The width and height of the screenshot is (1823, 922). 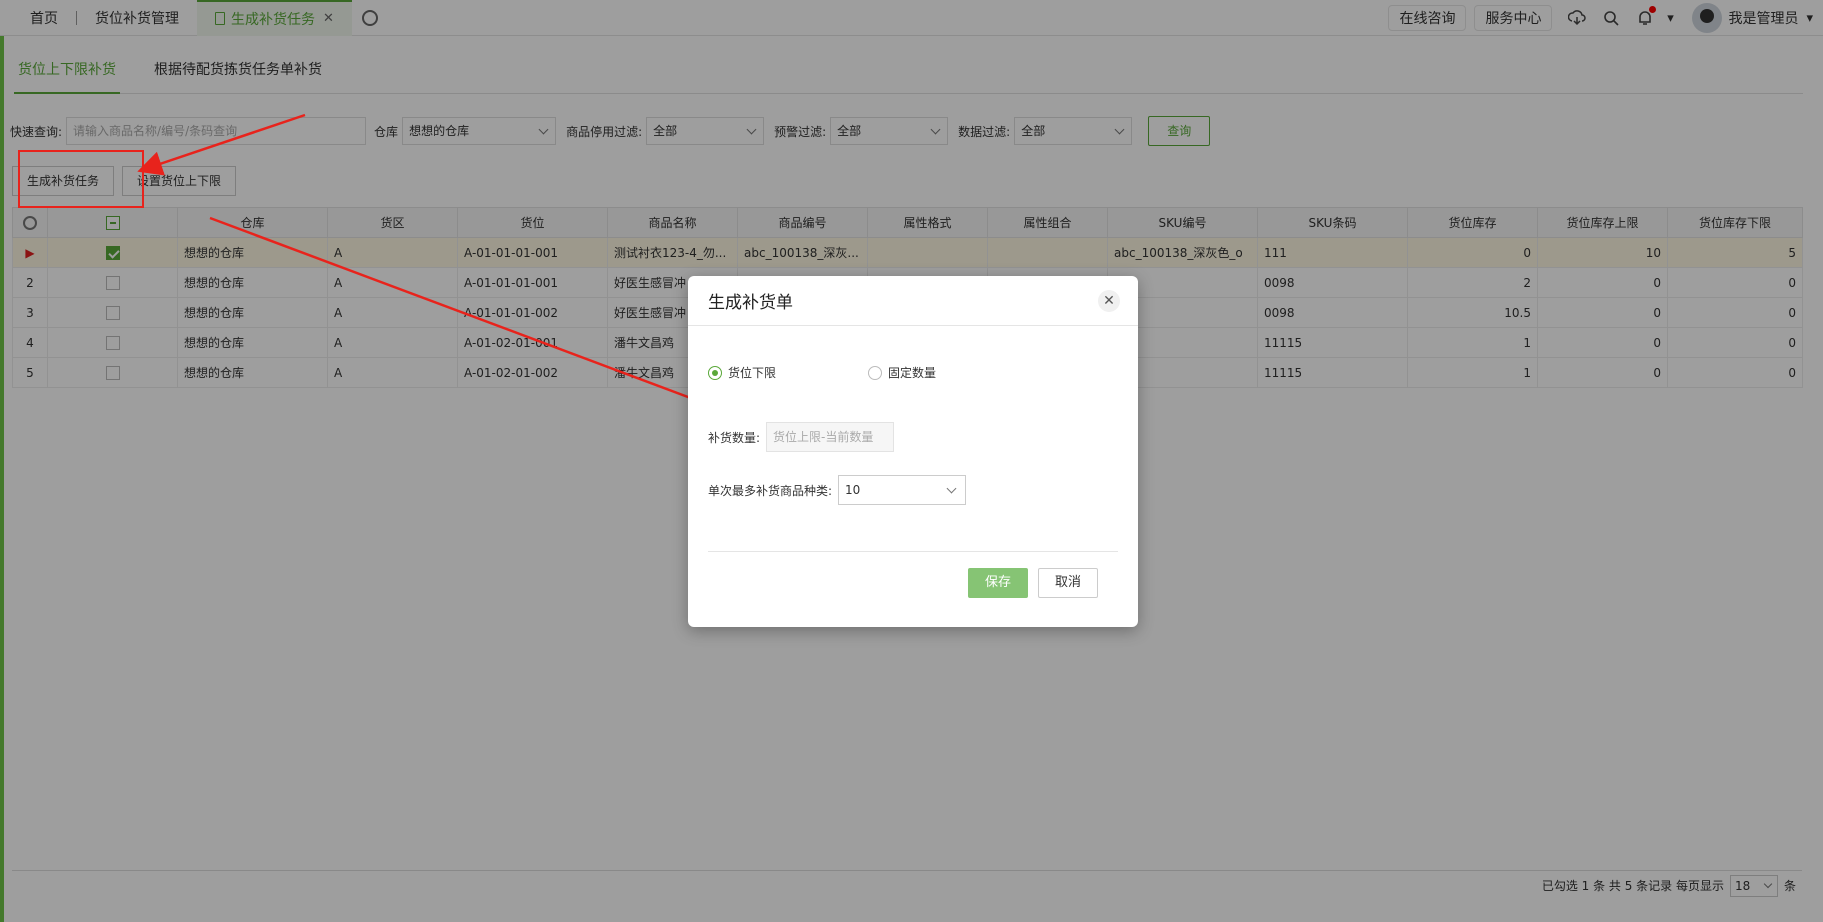 I want to click on cancel-button: 取消, so click(x=1068, y=583).